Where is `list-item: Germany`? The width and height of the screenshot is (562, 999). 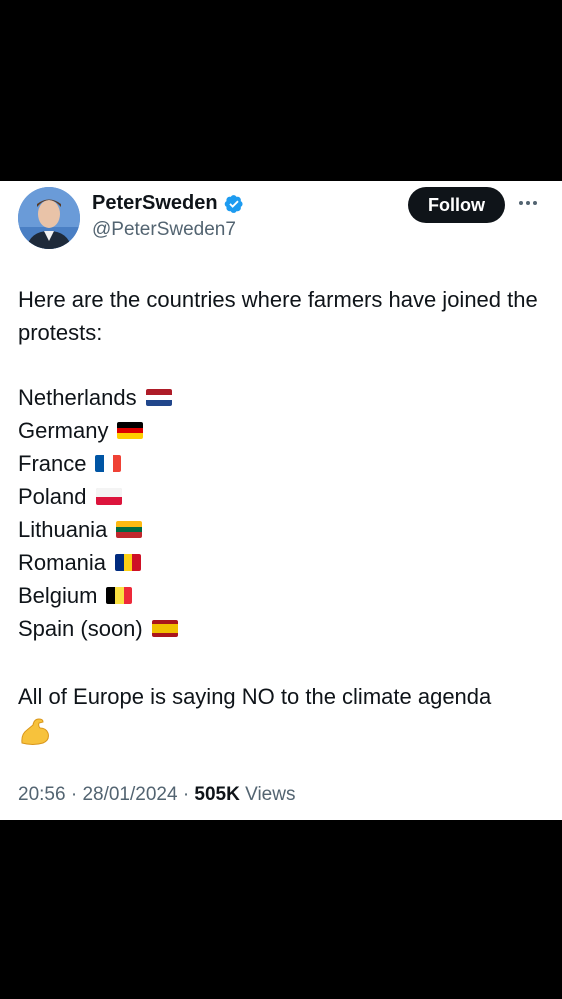 list-item: Germany is located at coordinates (98, 430).